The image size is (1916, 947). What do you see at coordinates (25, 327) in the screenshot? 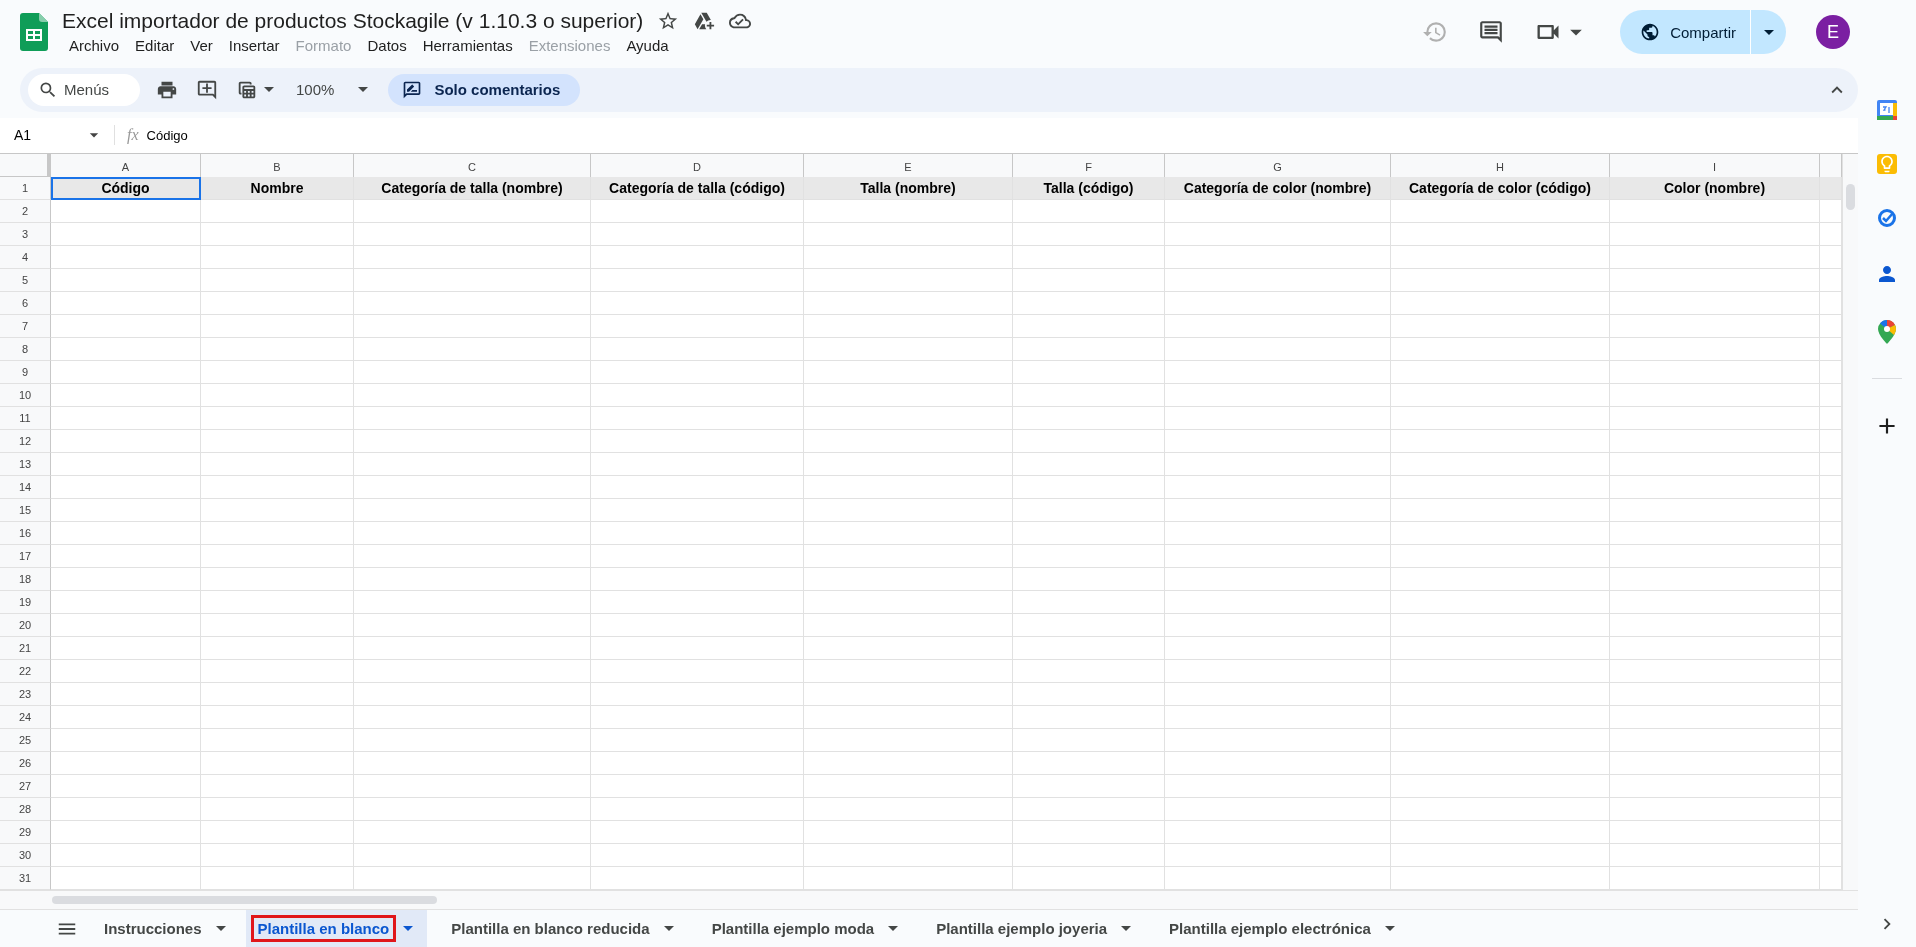
I see `row-header: 7` at bounding box center [25, 327].